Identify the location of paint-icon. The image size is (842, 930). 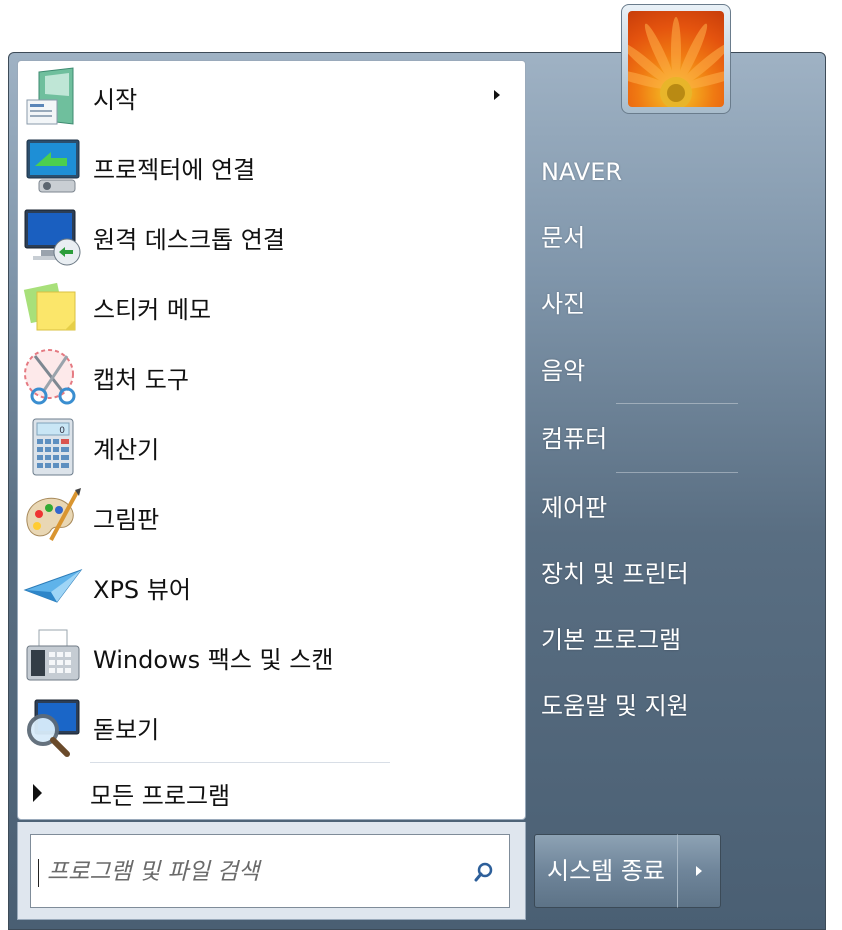
(52, 517).